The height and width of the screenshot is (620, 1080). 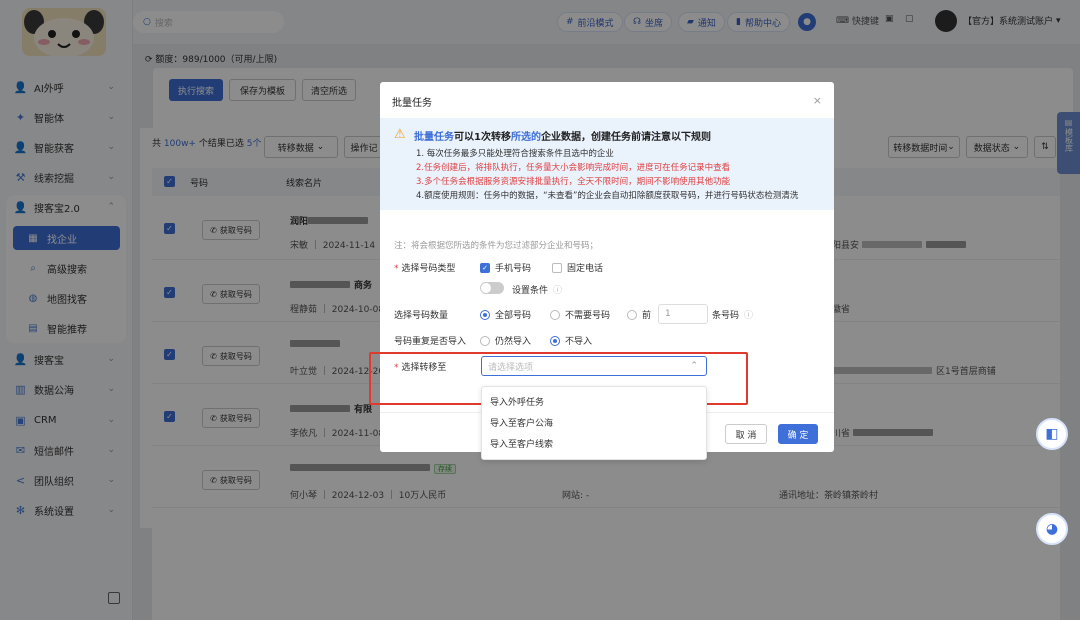 I want to click on transfer-target-dropdown: 导入外呼任务 导入至客户公海 导入至客户线索, so click(x=594, y=423).